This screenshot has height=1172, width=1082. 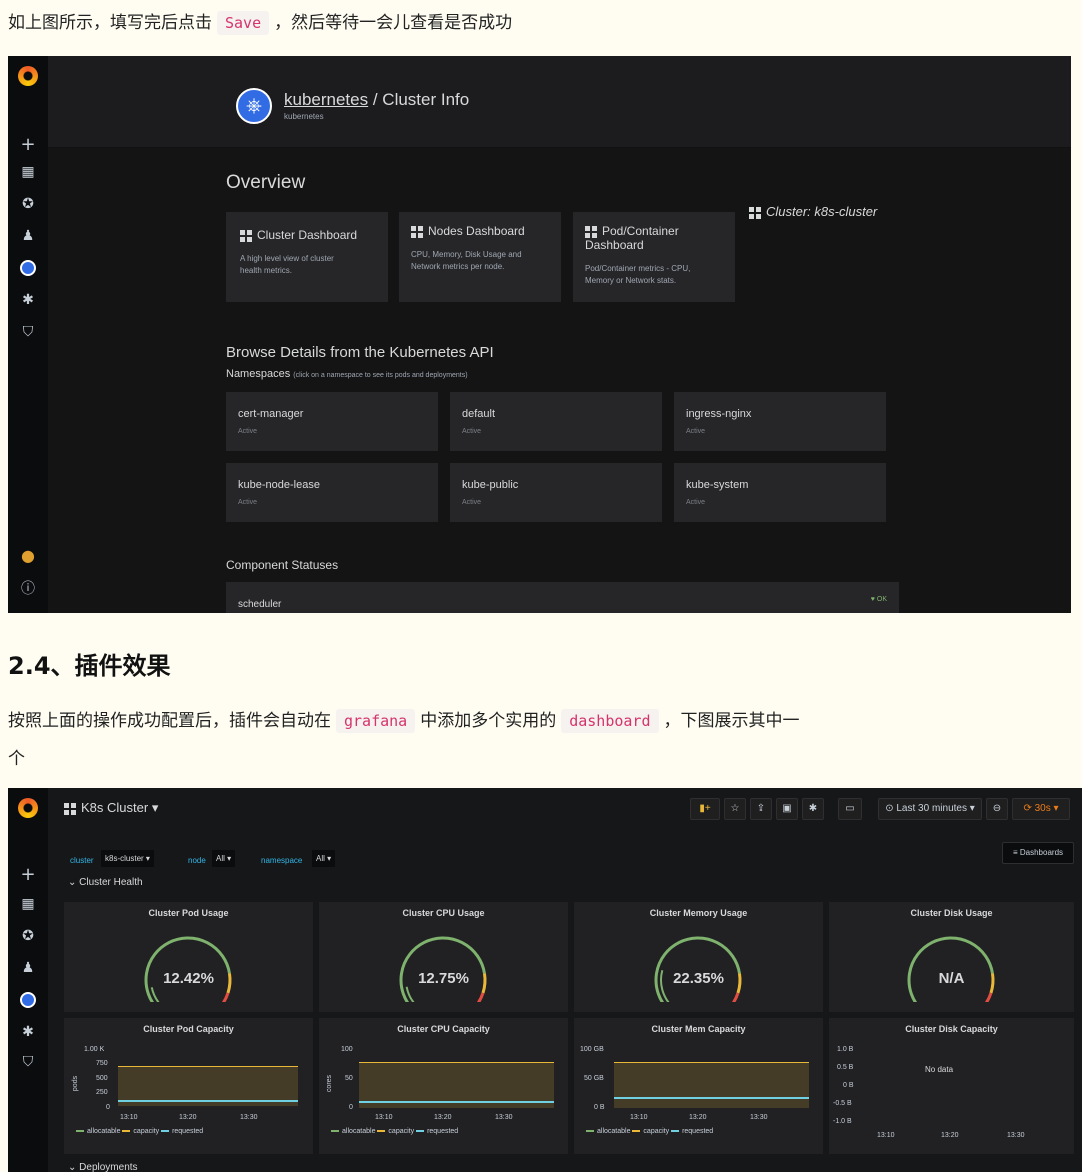 I want to click on y-tick: -0.5 B, so click(x=842, y=1103).